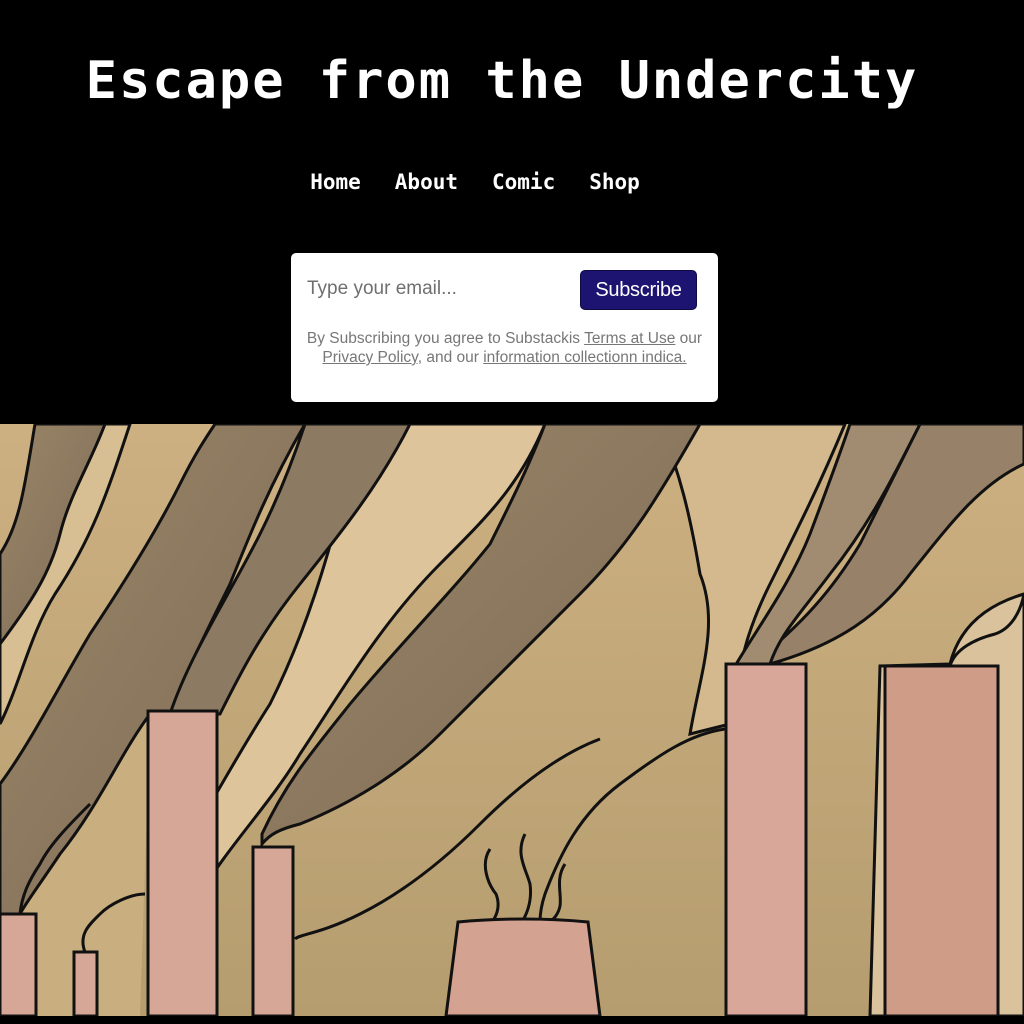 The width and height of the screenshot is (1024, 1024). Describe the element at coordinates (335, 182) in the screenshot. I see `nav-home-link: Home` at that location.